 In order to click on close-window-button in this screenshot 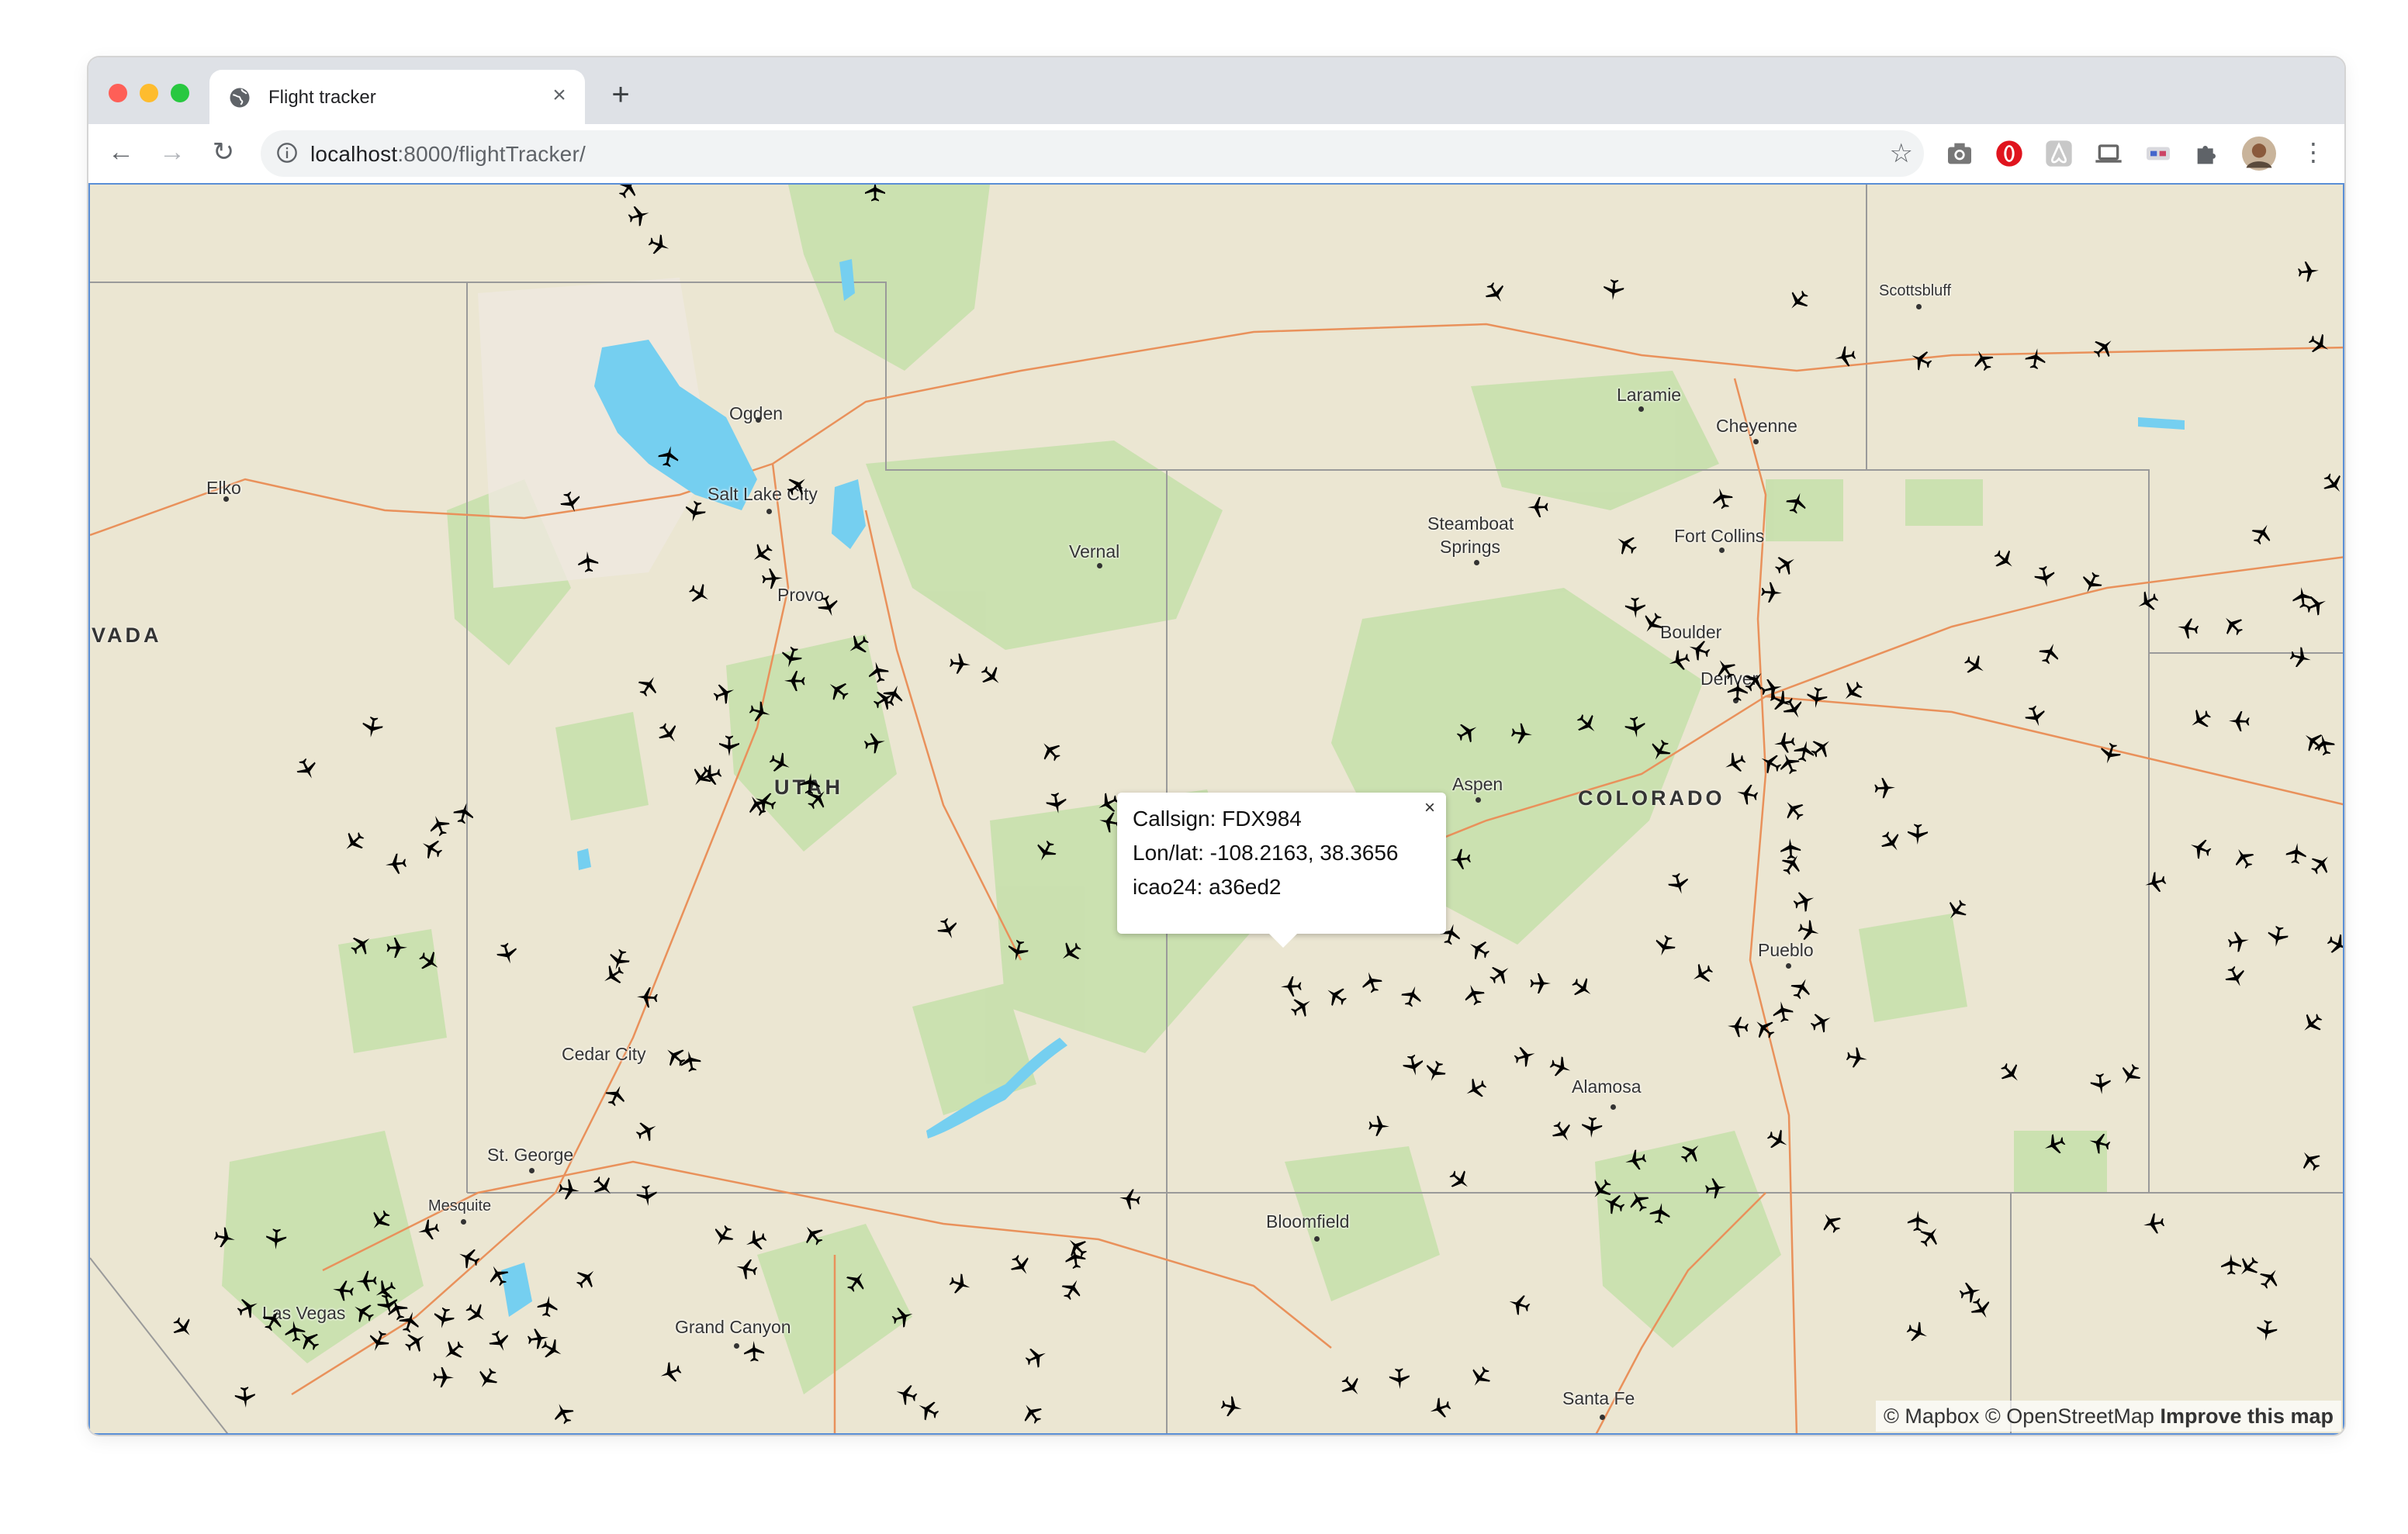, I will do `click(118, 93)`.